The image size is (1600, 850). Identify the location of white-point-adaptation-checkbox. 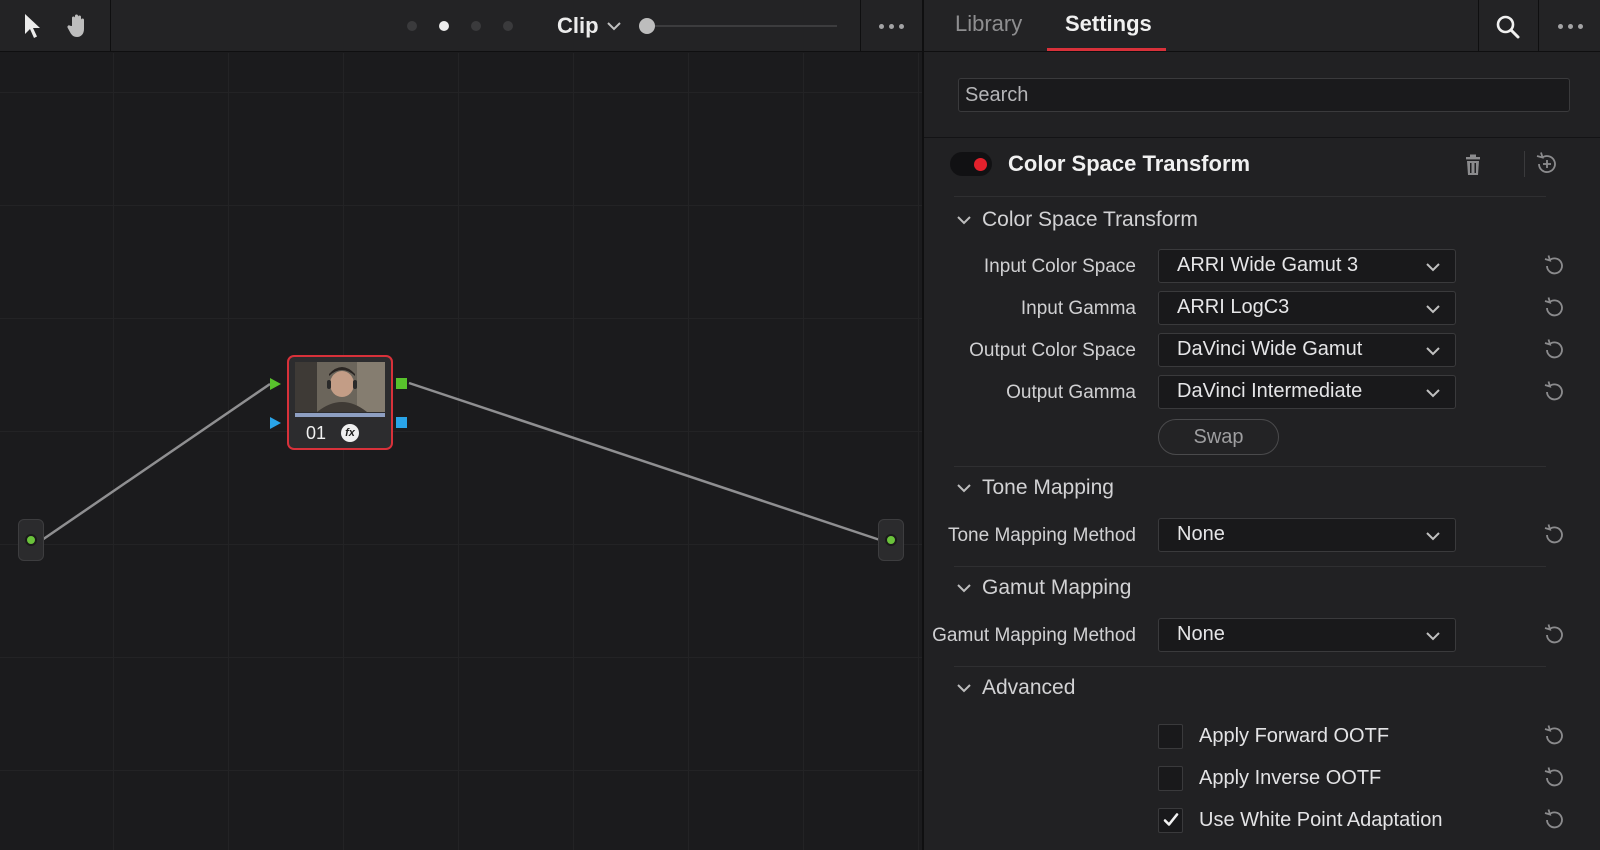
(1170, 820).